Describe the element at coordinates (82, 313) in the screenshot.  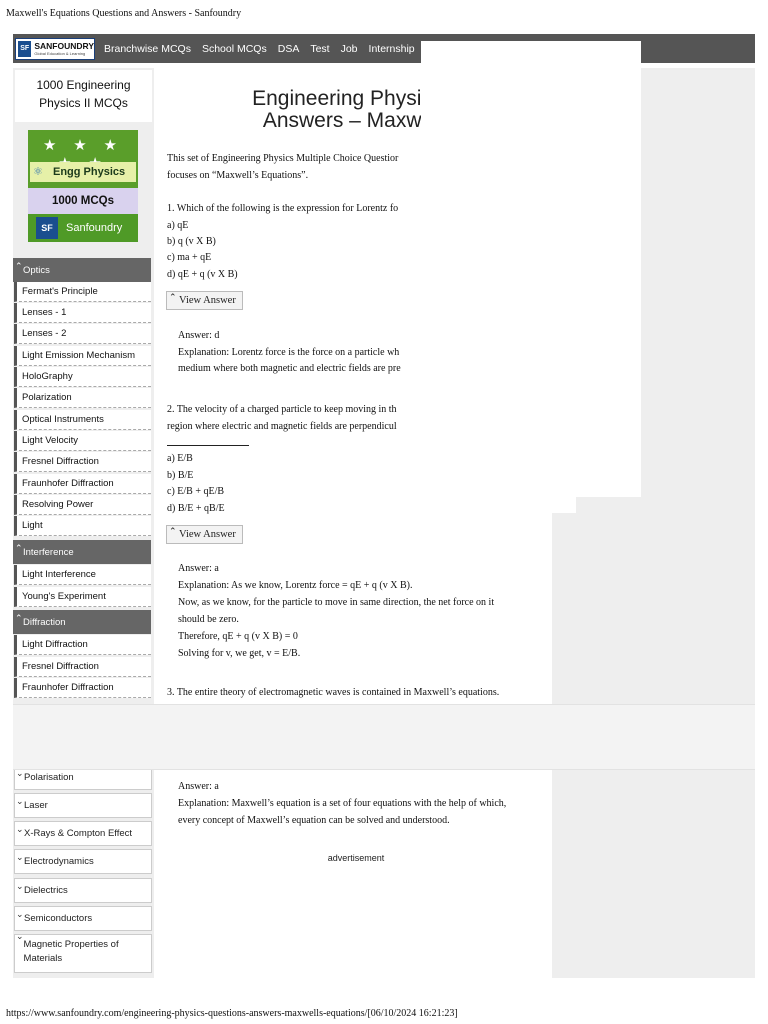
I see `sidebar-item: Lenses - 1` at that location.